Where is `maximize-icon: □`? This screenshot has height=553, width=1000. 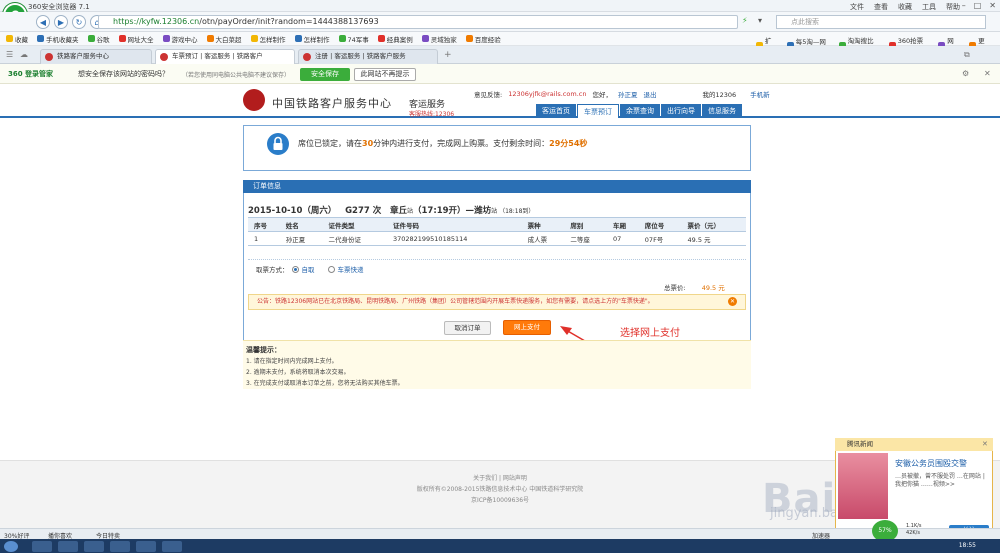 maximize-icon: □ is located at coordinates (978, 5).